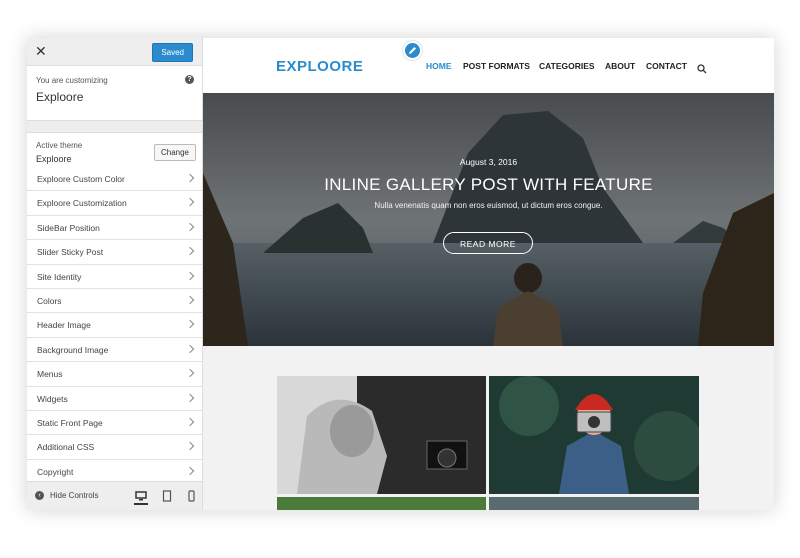 The width and height of the screenshot is (800, 558). What do you see at coordinates (496, 66) in the screenshot?
I see `nav-post-formats: POST FORMATS` at bounding box center [496, 66].